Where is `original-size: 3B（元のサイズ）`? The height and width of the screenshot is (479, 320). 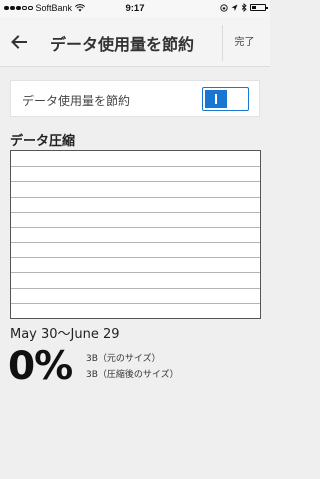 original-size: 3B（元のサイズ） is located at coordinates (123, 359).